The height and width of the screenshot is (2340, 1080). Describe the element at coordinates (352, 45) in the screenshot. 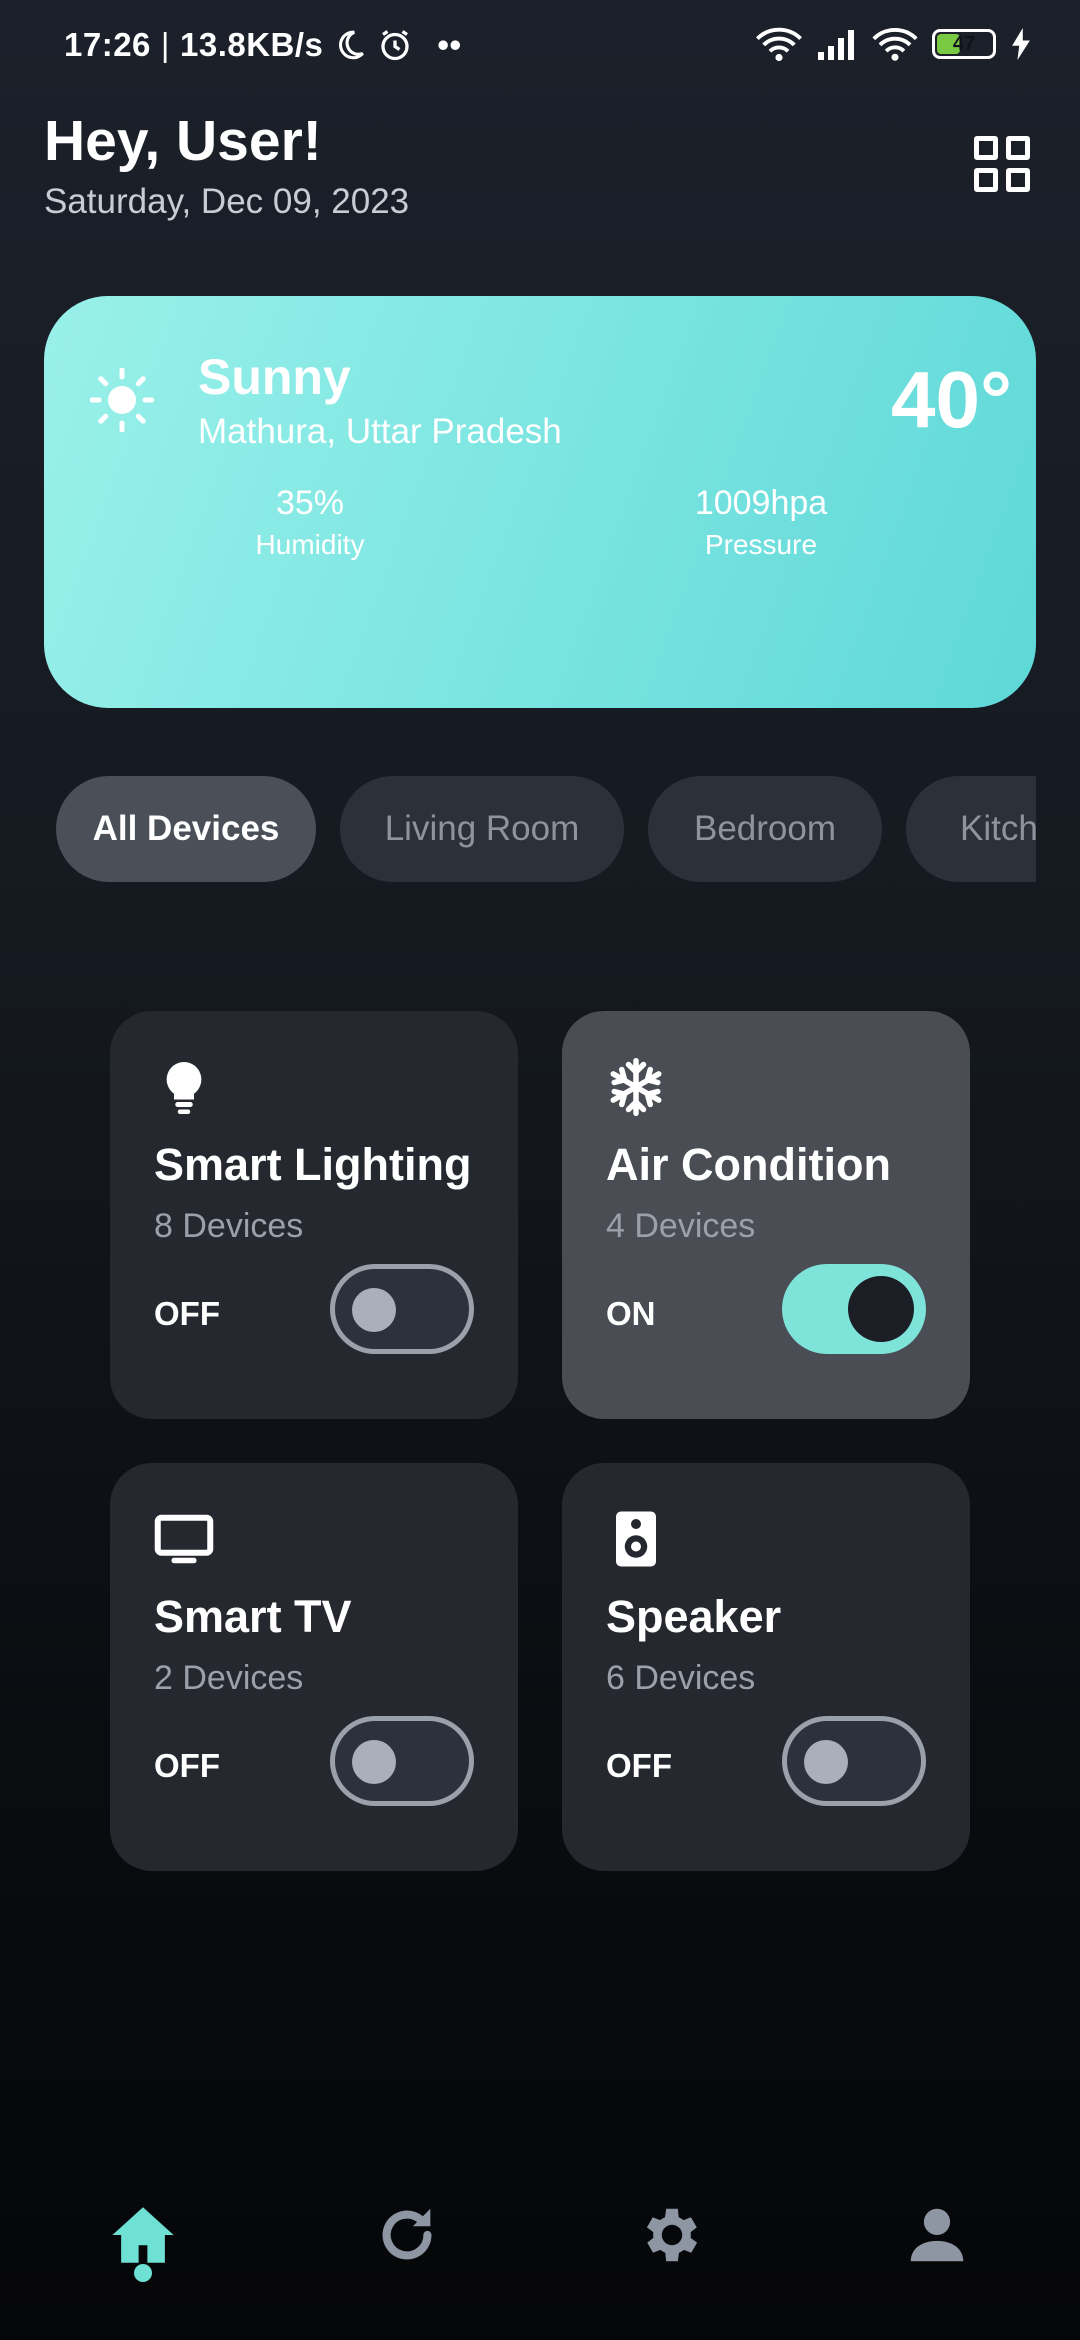

I see `moon-icon` at that location.